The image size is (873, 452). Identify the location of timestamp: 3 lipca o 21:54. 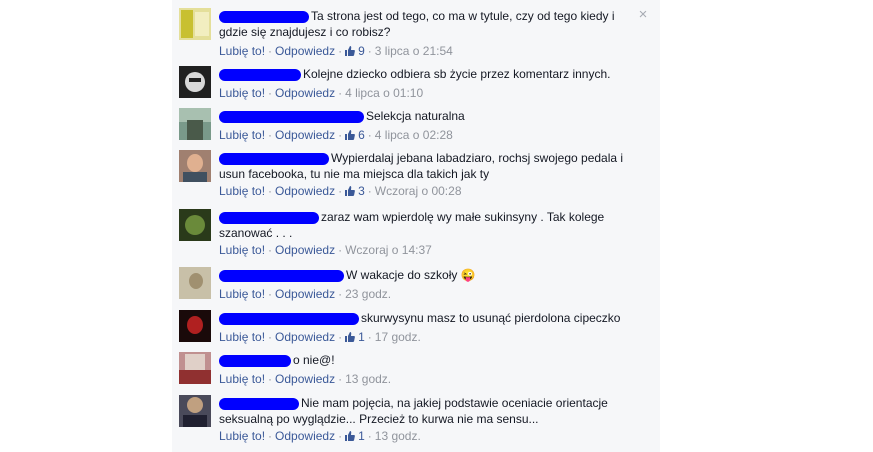
(414, 51).